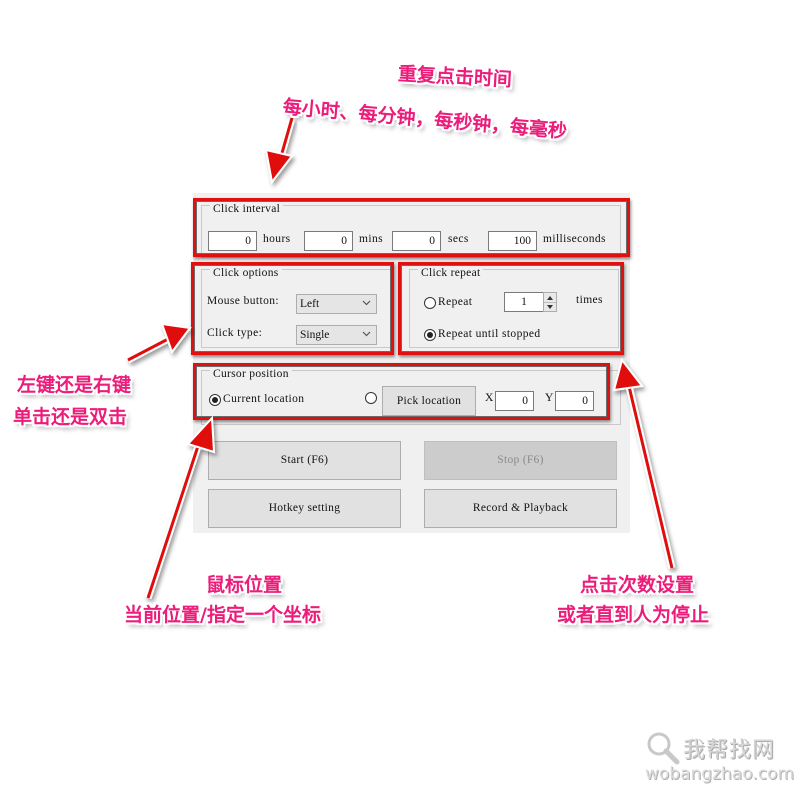 The width and height of the screenshot is (800, 800). Describe the element at coordinates (304, 460) in the screenshot. I see `start-button: Start (F6)` at that location.